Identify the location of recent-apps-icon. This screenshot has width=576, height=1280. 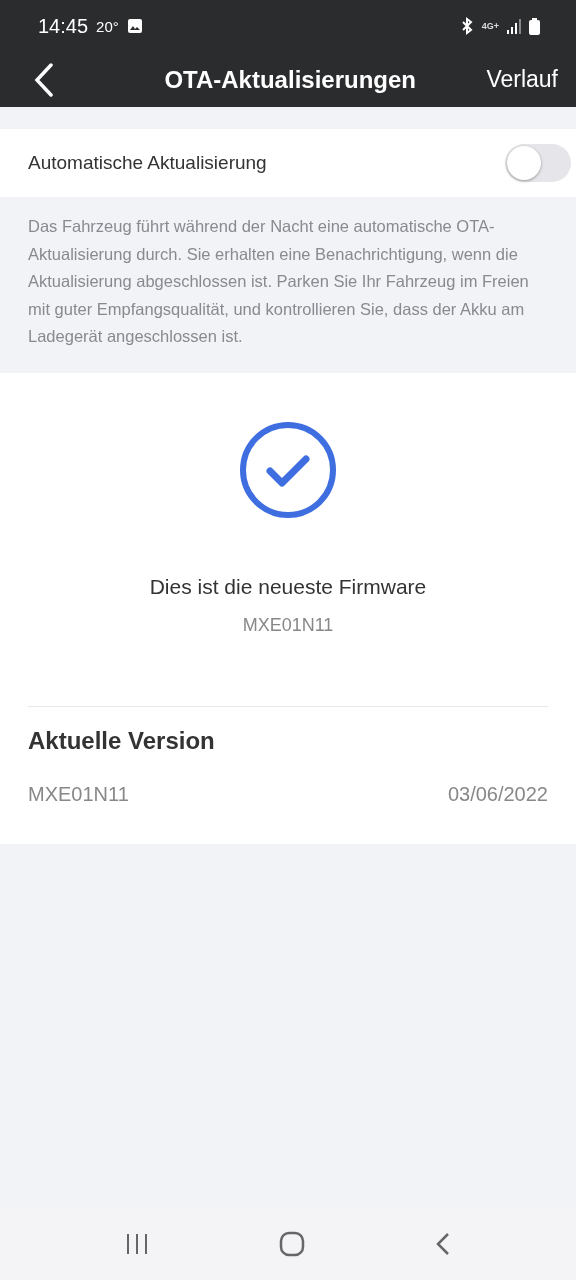
(137, 1244).